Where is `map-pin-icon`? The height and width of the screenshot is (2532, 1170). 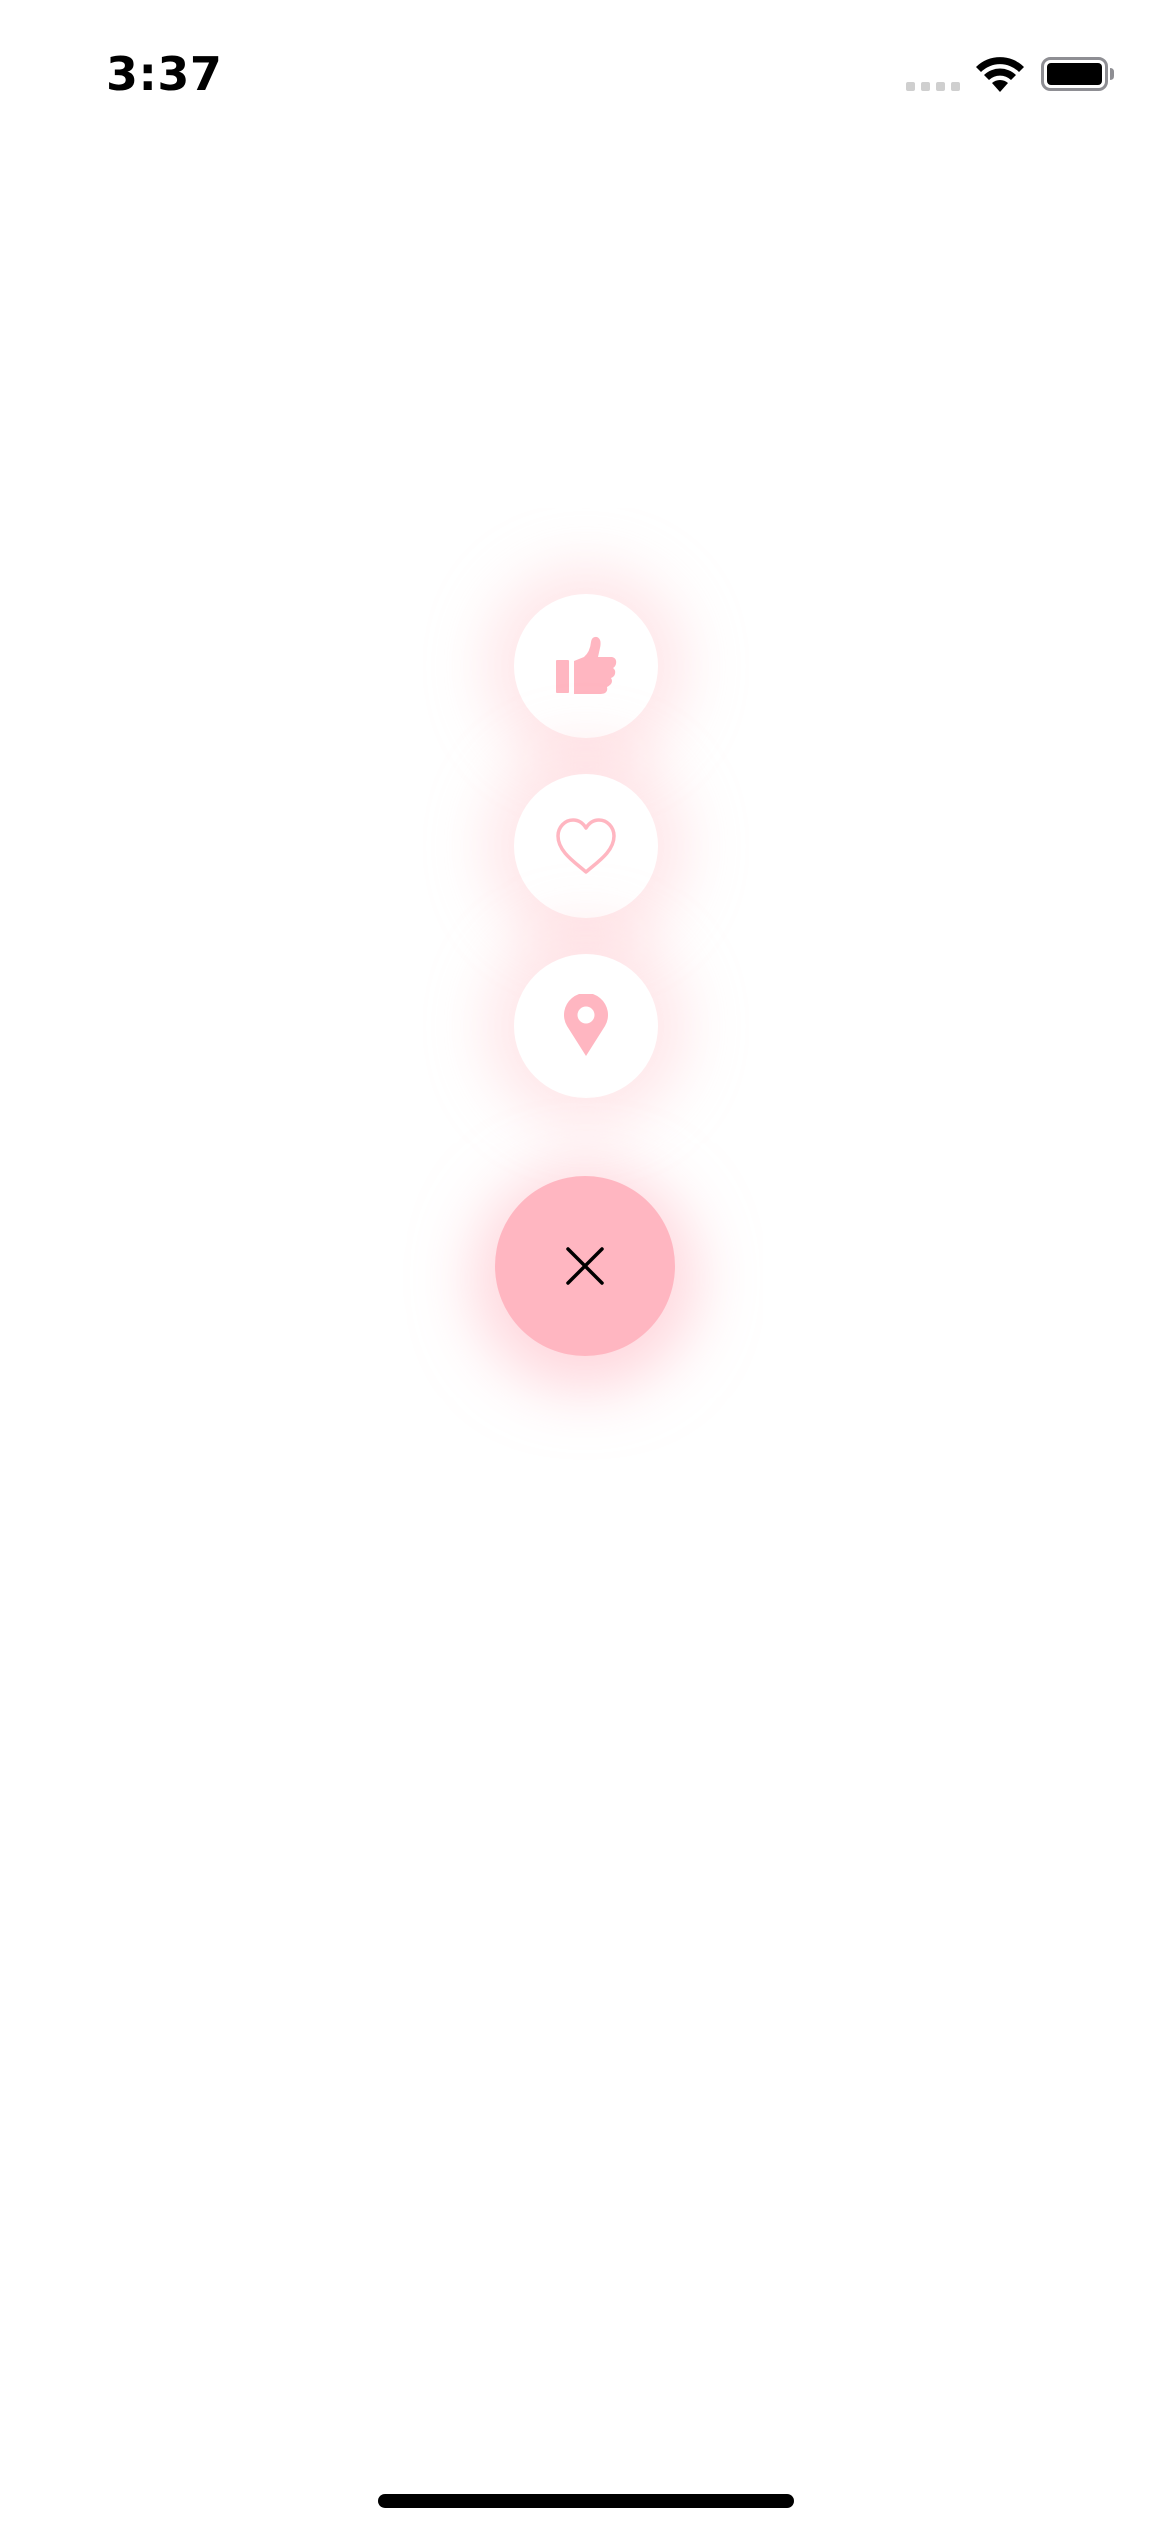
map-pin-icon is located at coordinates (586, 1025).